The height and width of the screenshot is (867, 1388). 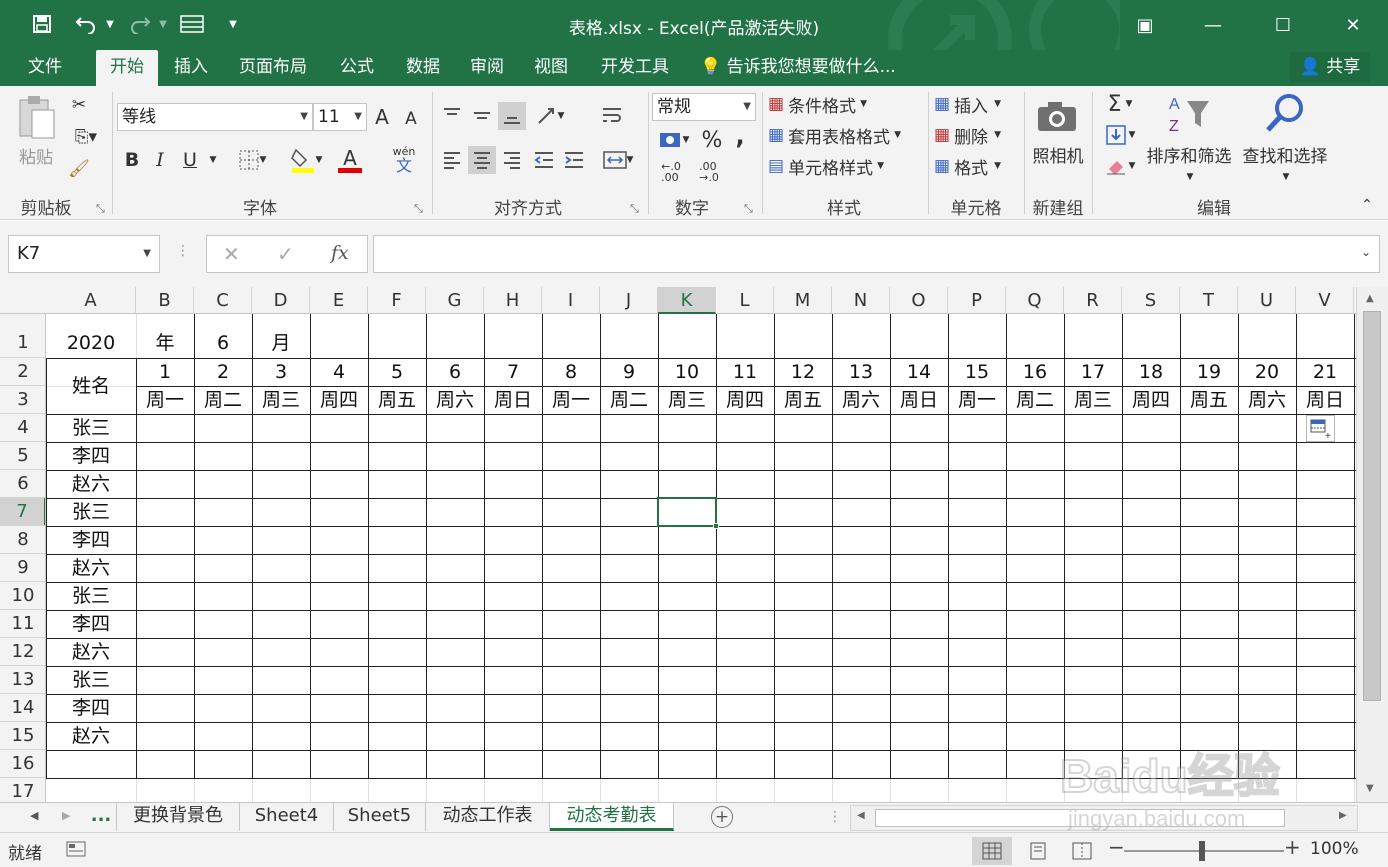 What do you see at coordinates (22, 764) in the screenshot?
I see `row-header-16: 16` at bounding box center [22, 764].